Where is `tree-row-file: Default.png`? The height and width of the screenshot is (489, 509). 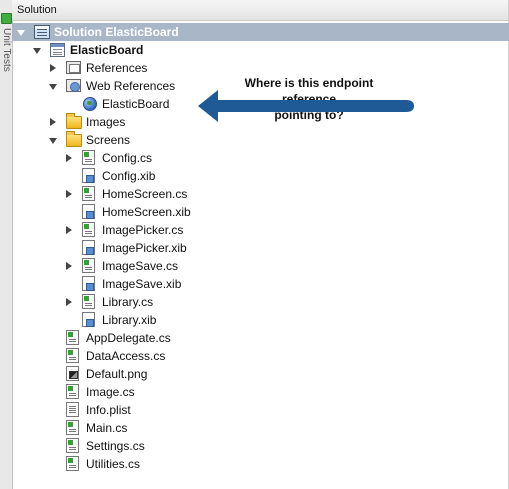
tree-row-file: Default.png is located at coordinates (260, 374).